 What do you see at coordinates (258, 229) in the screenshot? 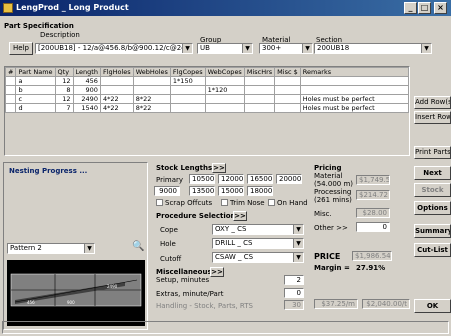
I see `cope-dropdown: OXY _ CS ▼` at bounding box center [258, 229].